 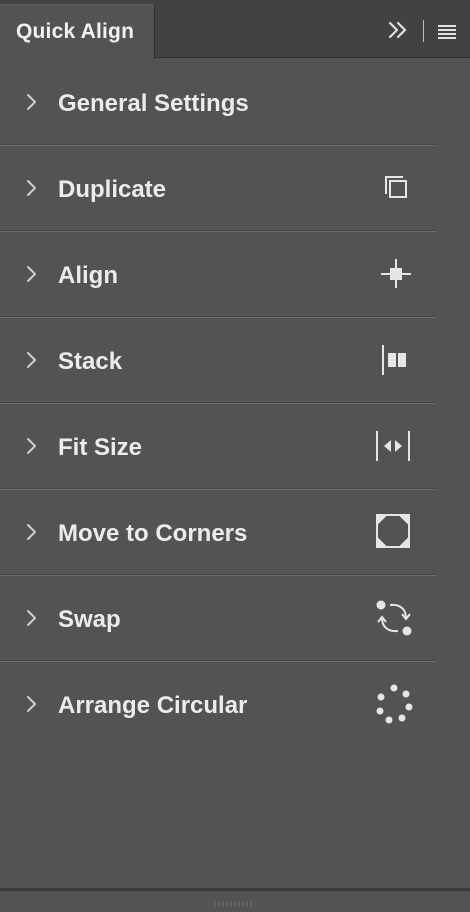 I want to click on section-label: Stack, so click(x=90, y=361).